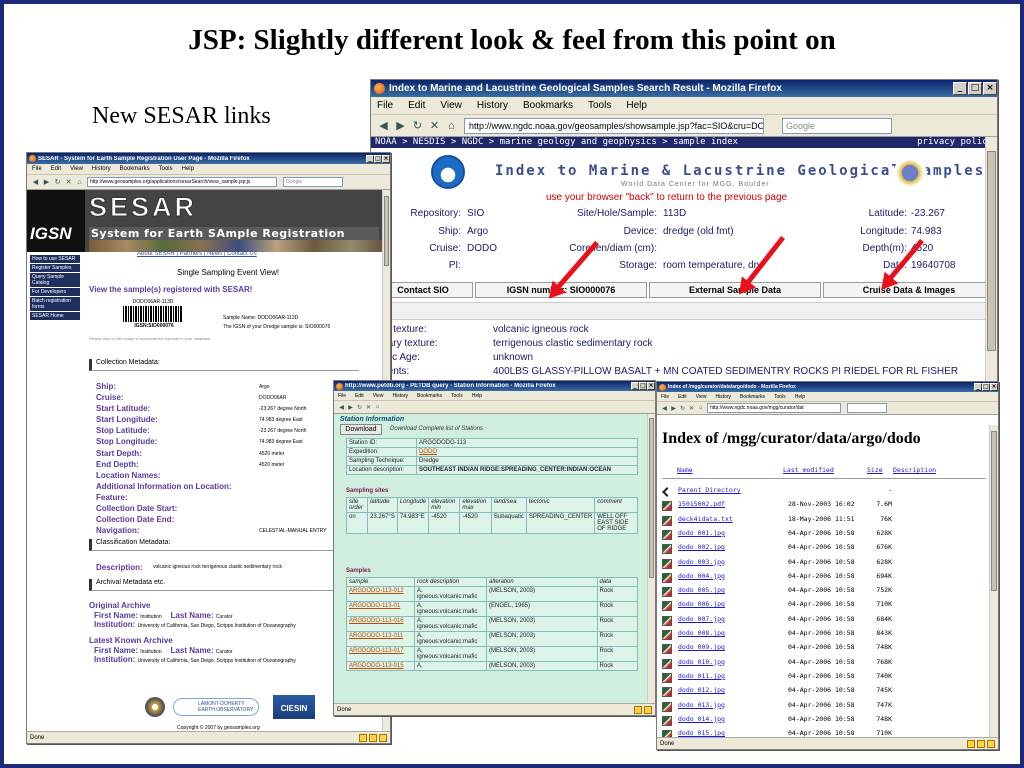 The height and width of the screenshot is (768, 1024). What do you see at coordinates (55, 259) in the screenshot?
I see `side-menu-item: How to use SESAR` at bounding box center [55, 259].